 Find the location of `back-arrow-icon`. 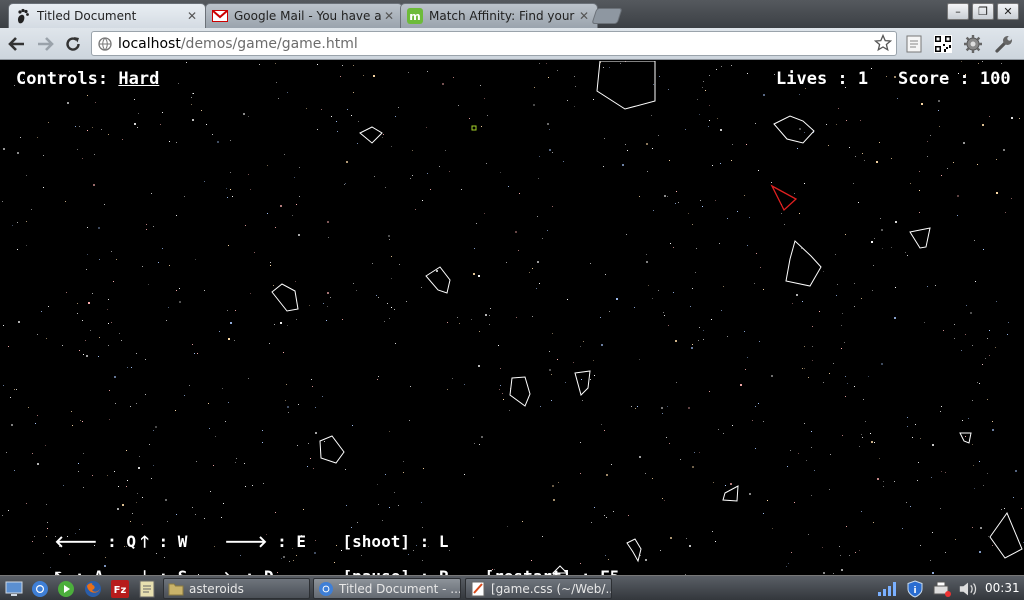

back-arrow-icon is located at coordinates (16, 44).